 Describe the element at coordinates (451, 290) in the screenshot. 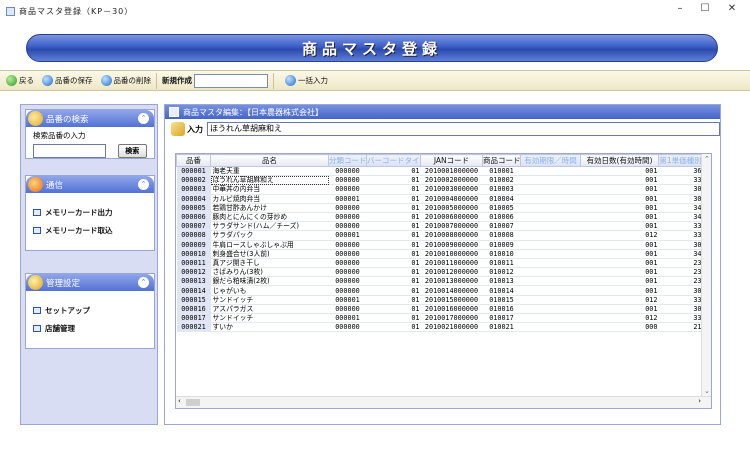

I see `table-cell: 2010014000000` at that location.